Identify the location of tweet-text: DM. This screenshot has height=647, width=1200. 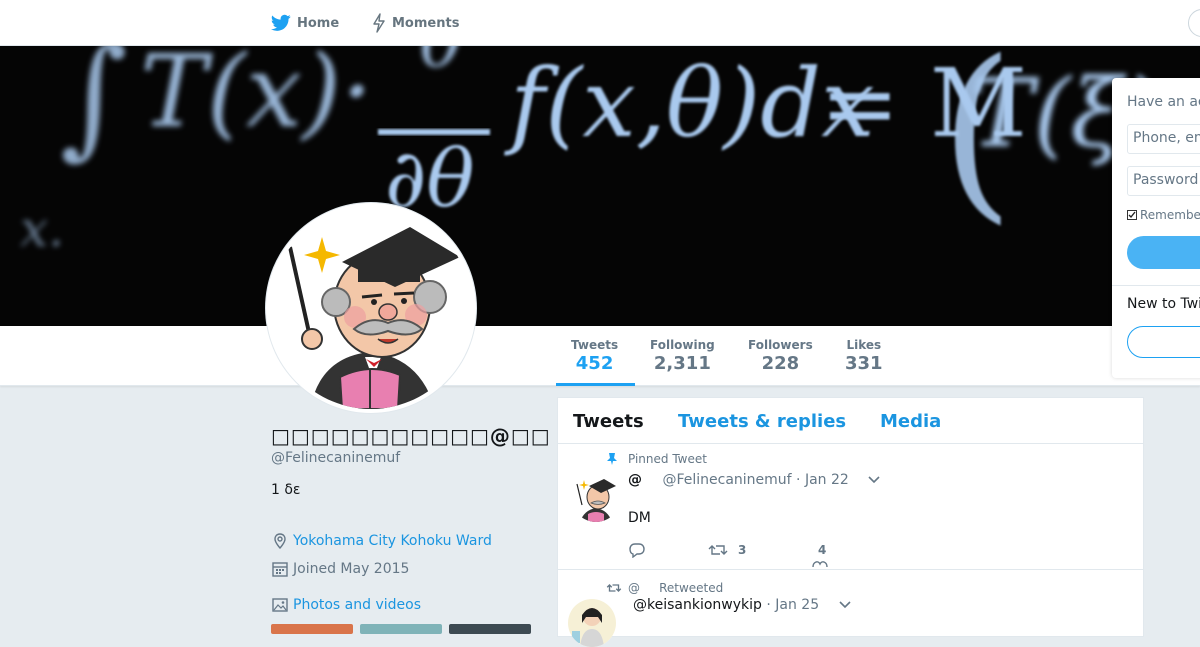
(639, 518).